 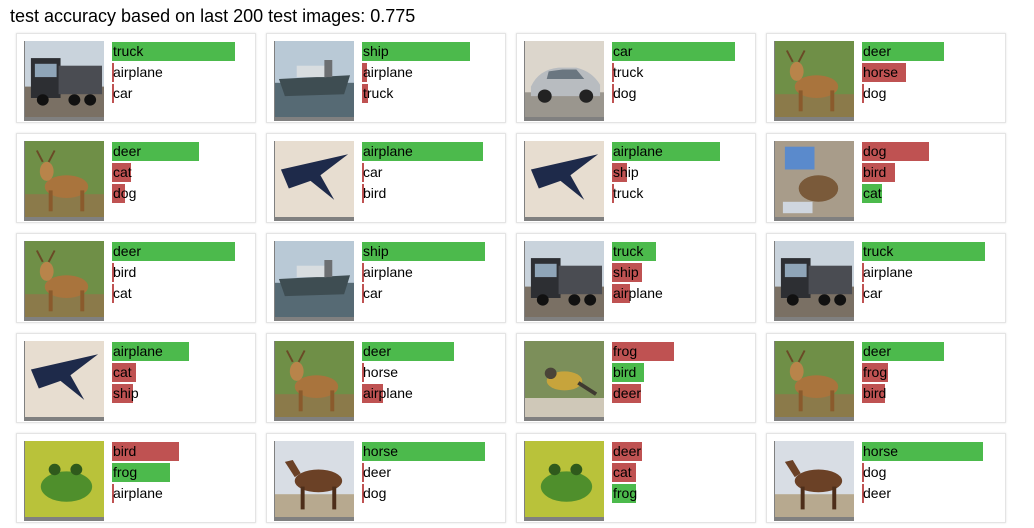 I want to click on prediction-list: airplane cat ship, so click(x=182, y=372).